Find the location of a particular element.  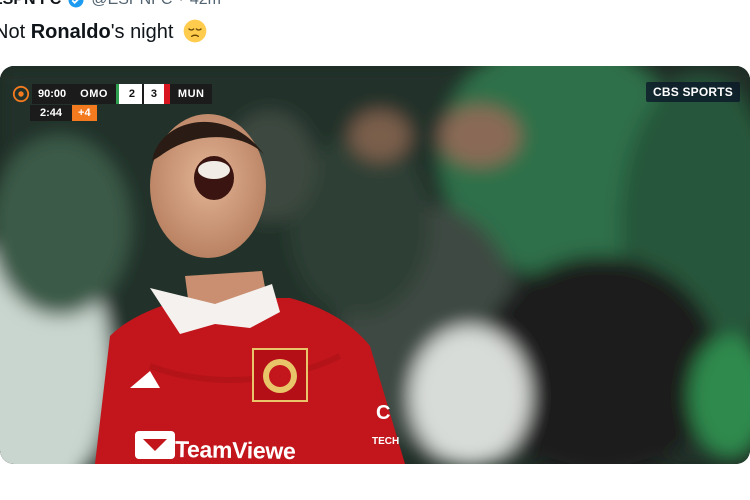

tweet-text: Not Ronaldo's night is located at coordinates (103, 32).